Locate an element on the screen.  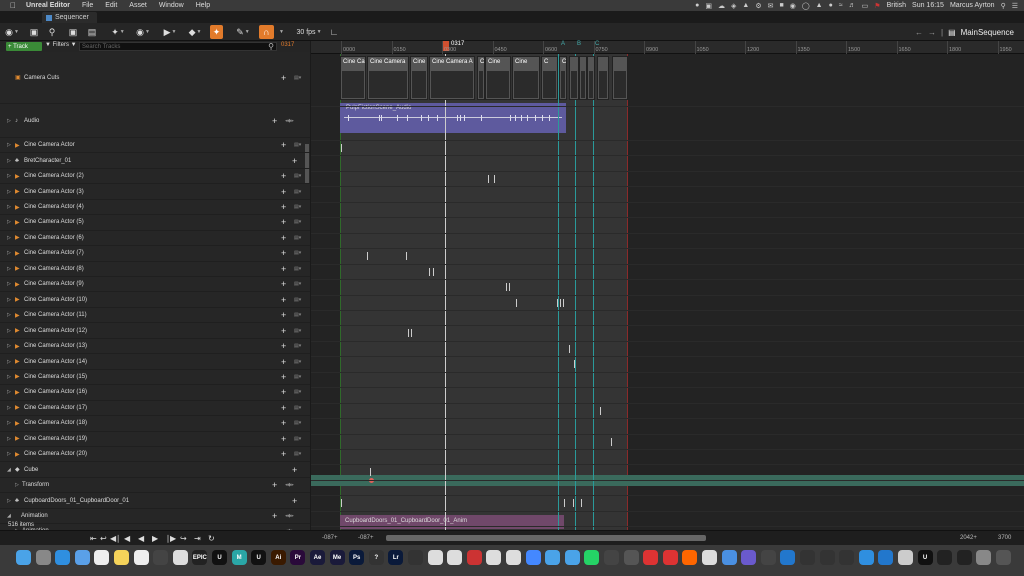
back-arrow-icon: ← is located at coordinates (919, 32).